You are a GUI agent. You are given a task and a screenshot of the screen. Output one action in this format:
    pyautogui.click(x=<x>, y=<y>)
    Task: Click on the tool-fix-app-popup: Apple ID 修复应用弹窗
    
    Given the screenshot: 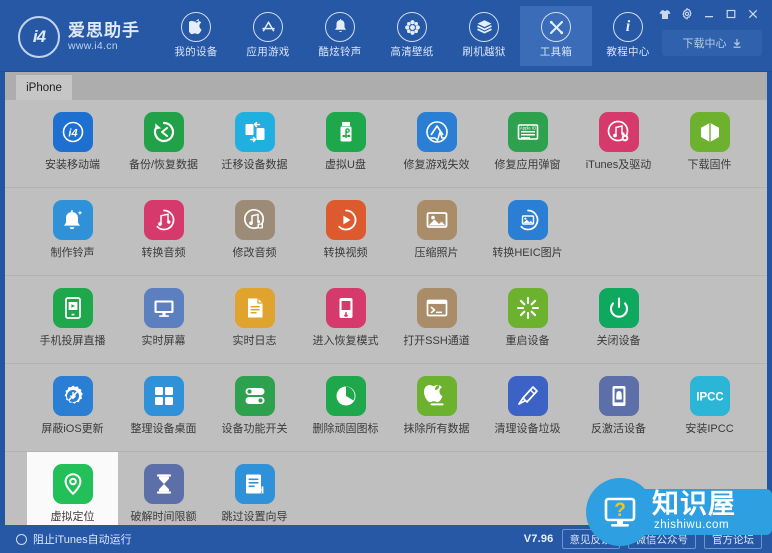 What is the action you would take?
    pyautogui.click(x=527, y=143)
    